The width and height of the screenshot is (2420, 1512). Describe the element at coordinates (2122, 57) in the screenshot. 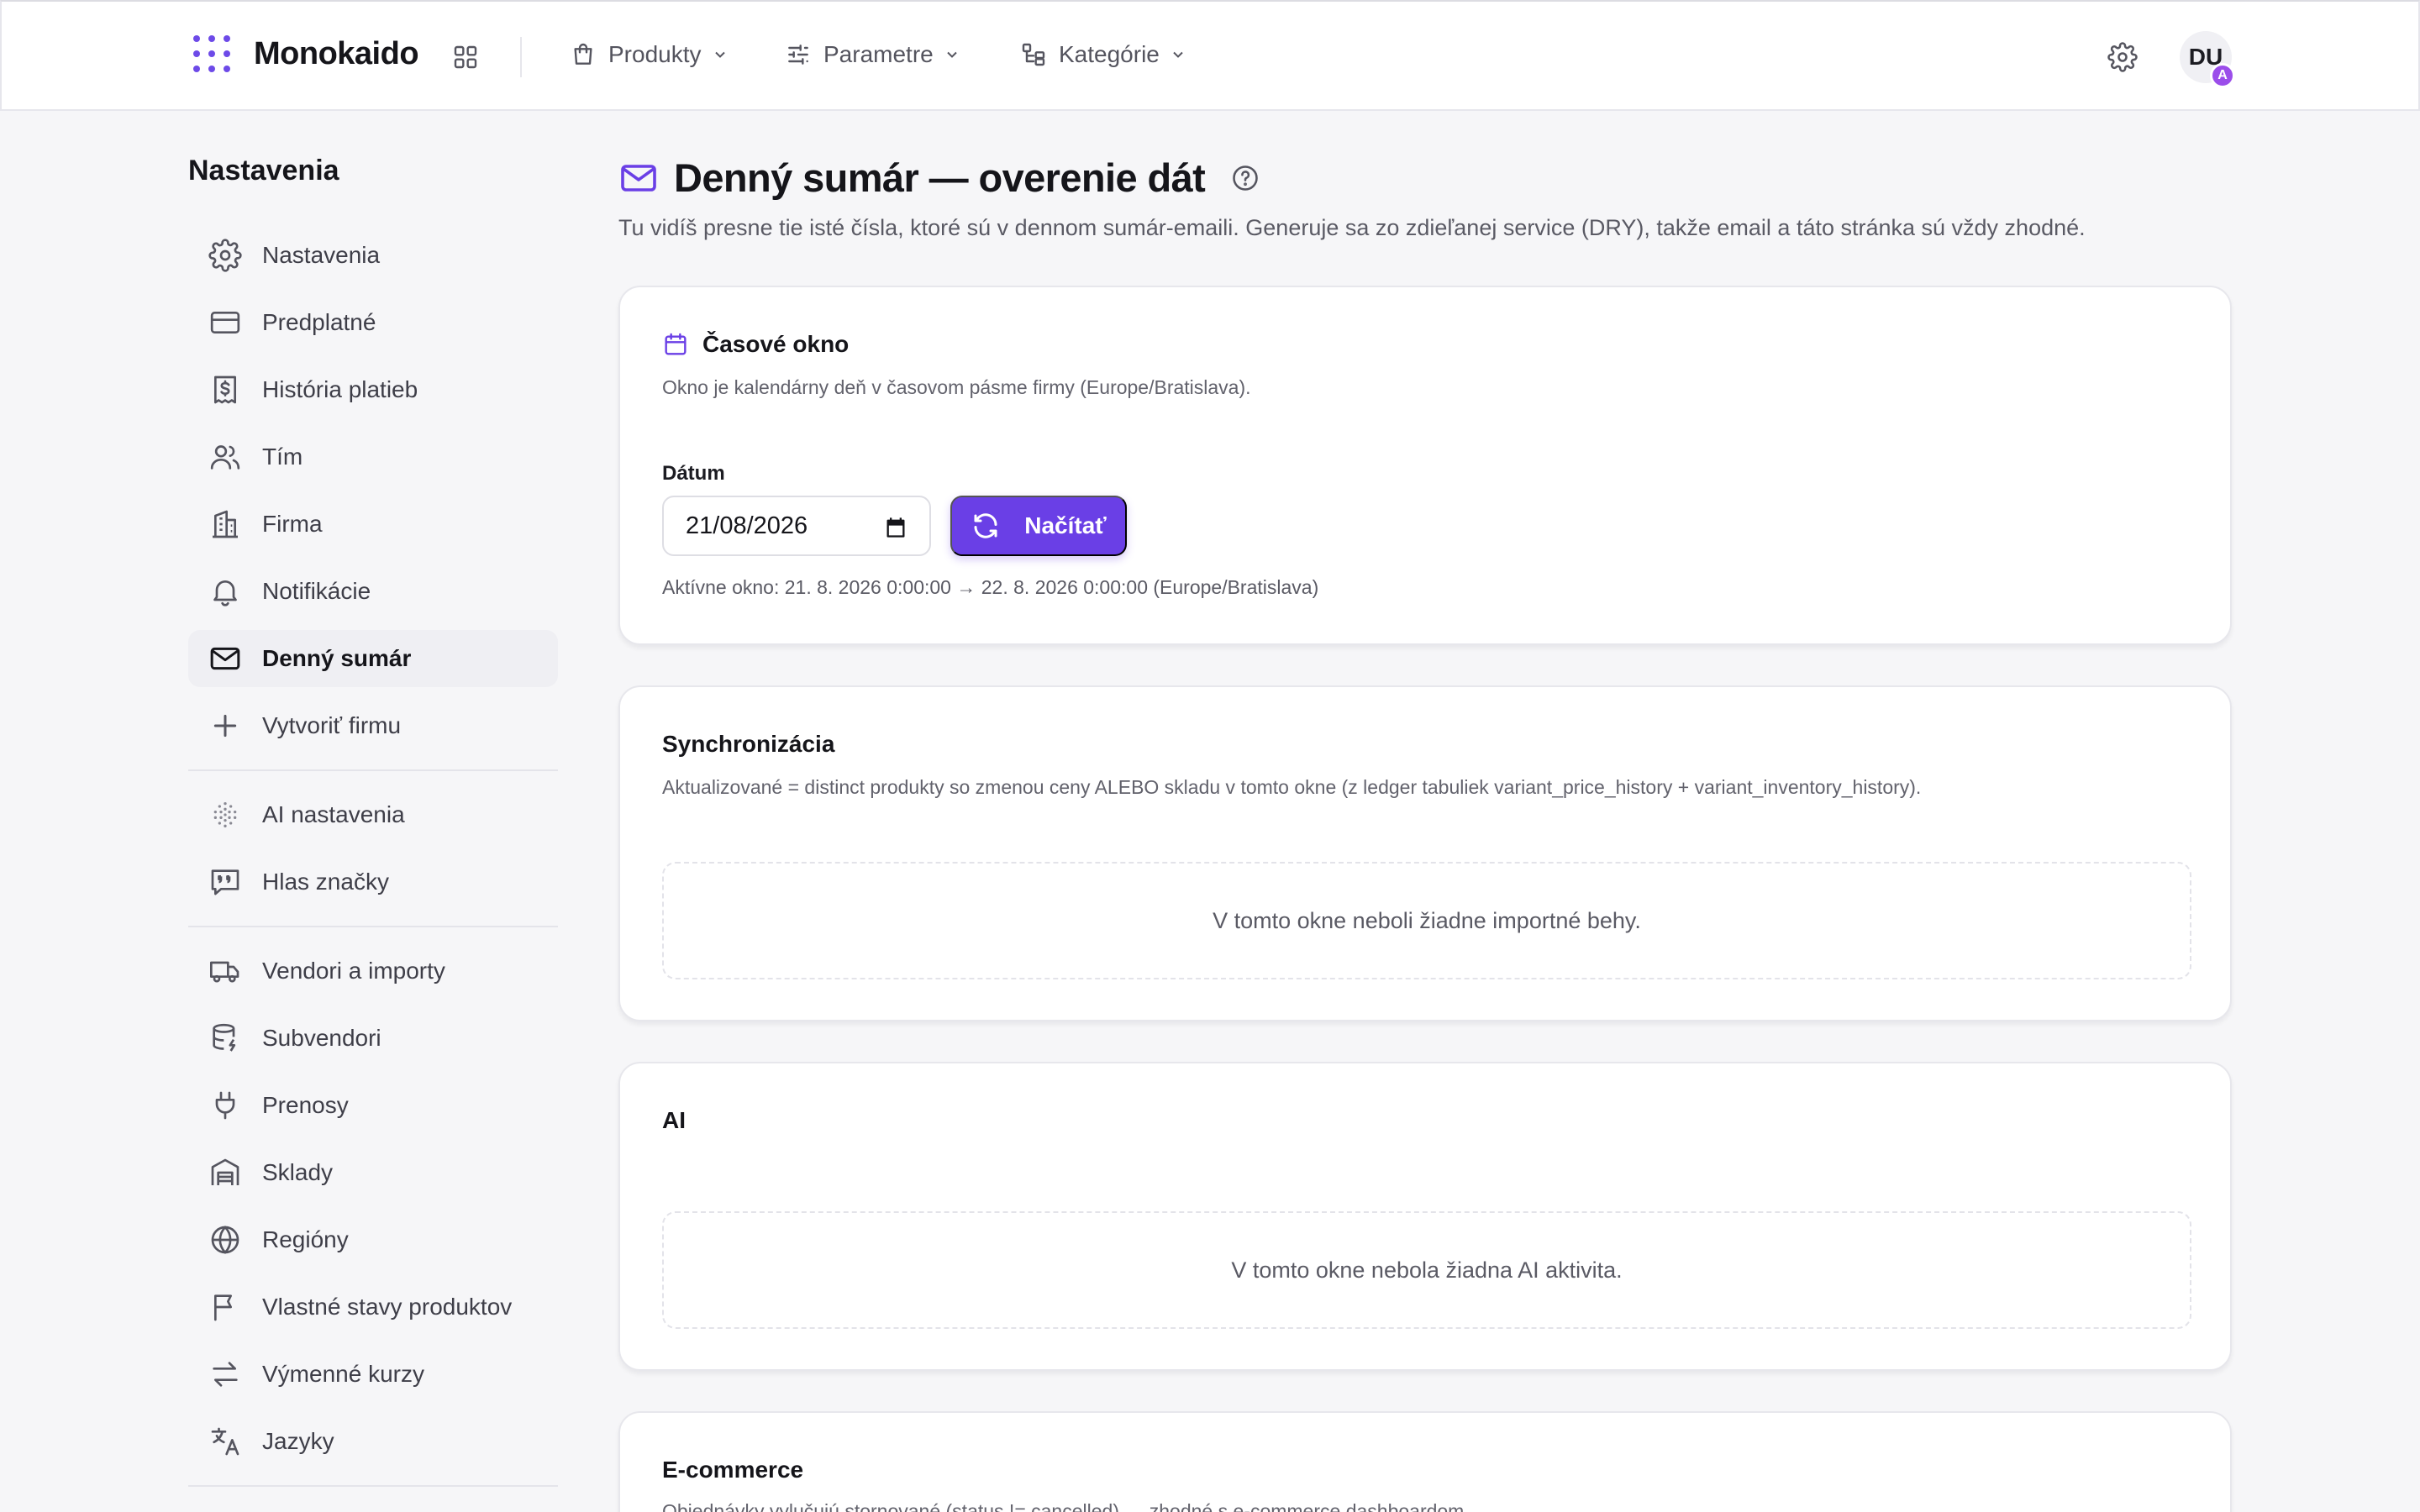

I see `settings-gear-icon` at that location.